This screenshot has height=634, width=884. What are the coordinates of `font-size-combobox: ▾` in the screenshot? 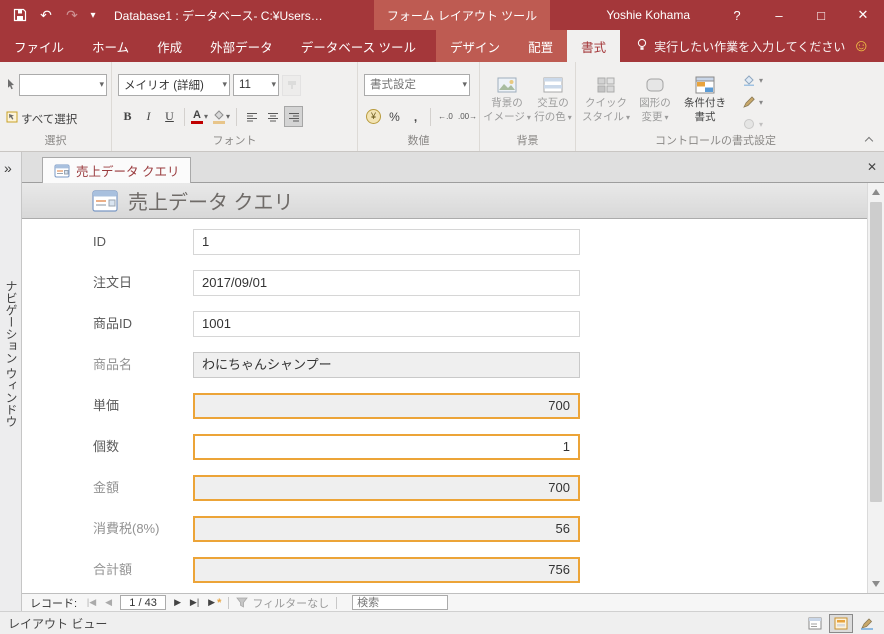 It's located at (256, 85).